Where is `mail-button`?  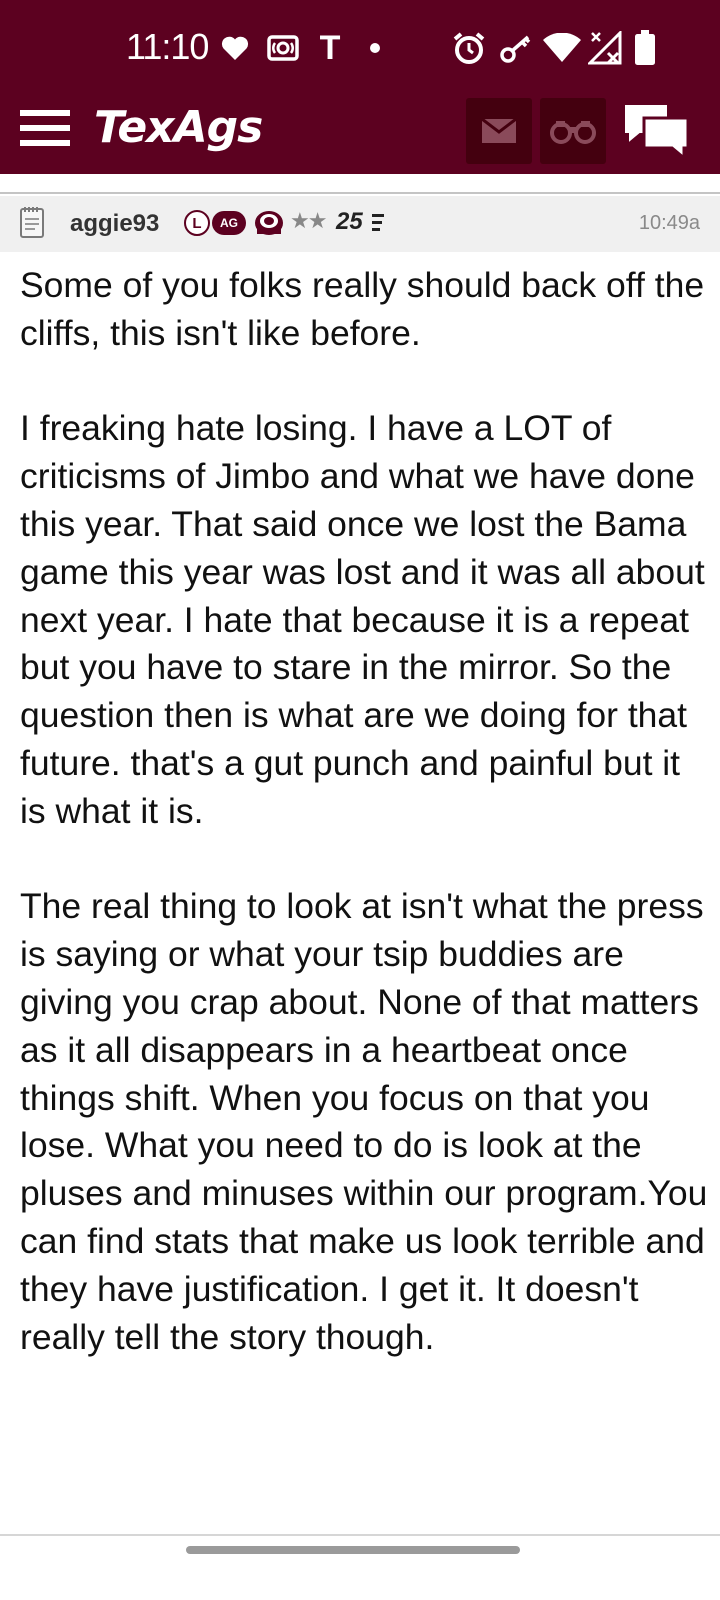 mail-button is located at coordinates (499, 131).